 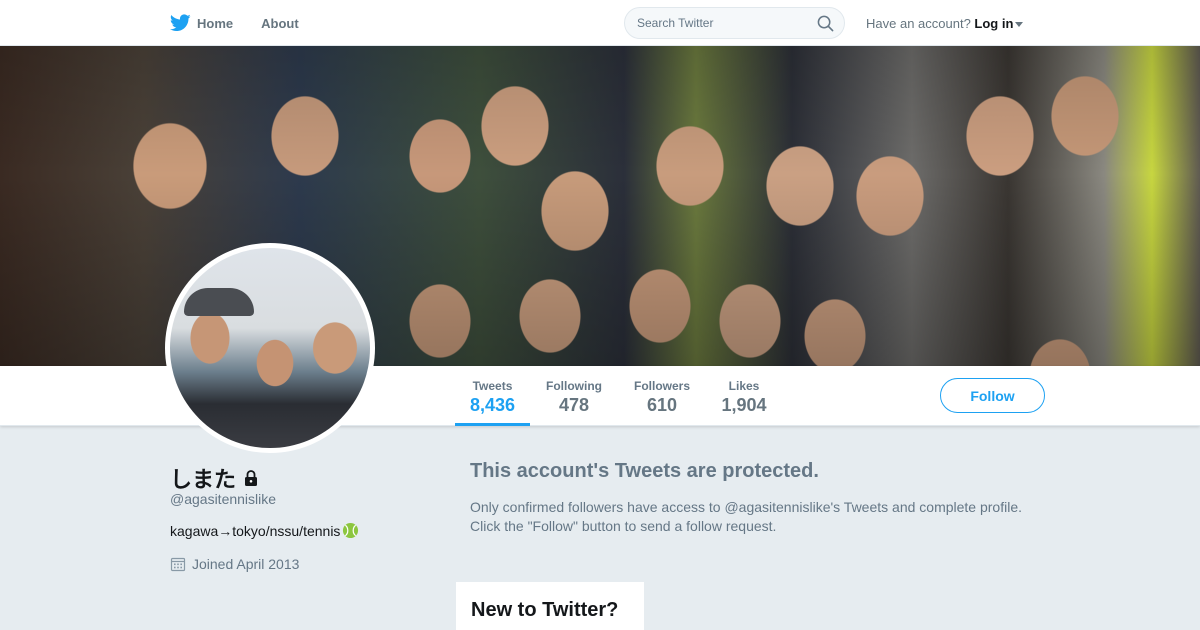 What do you see at coordinates (492, 405) in the screenshot?
I see `stat-value: 8,436` at bounding box center [492, 405].